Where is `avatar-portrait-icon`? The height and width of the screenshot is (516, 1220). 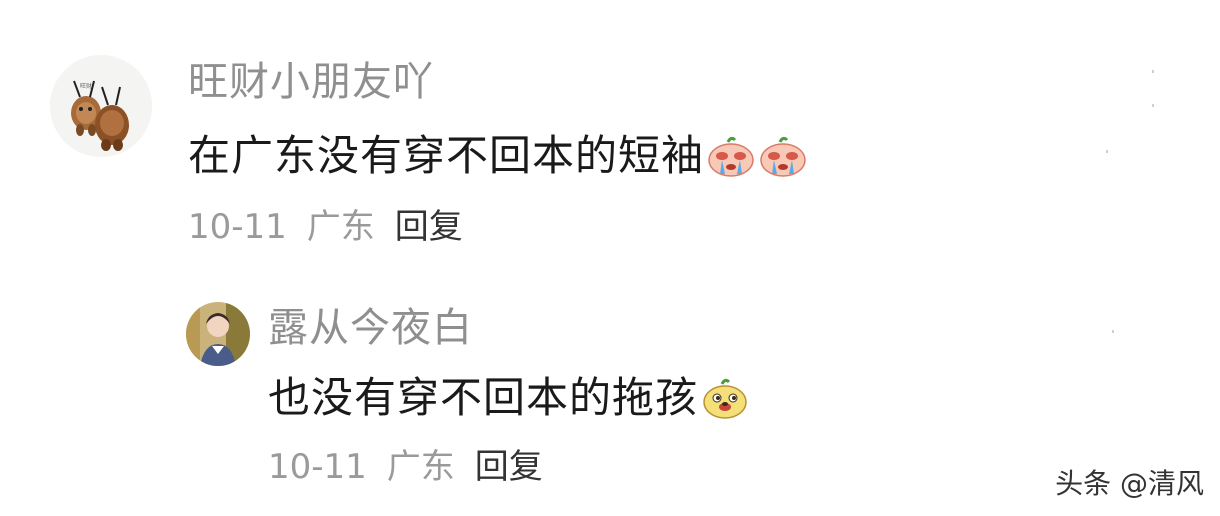
avatar-portrait-icon is located at coordinates (218, 334).